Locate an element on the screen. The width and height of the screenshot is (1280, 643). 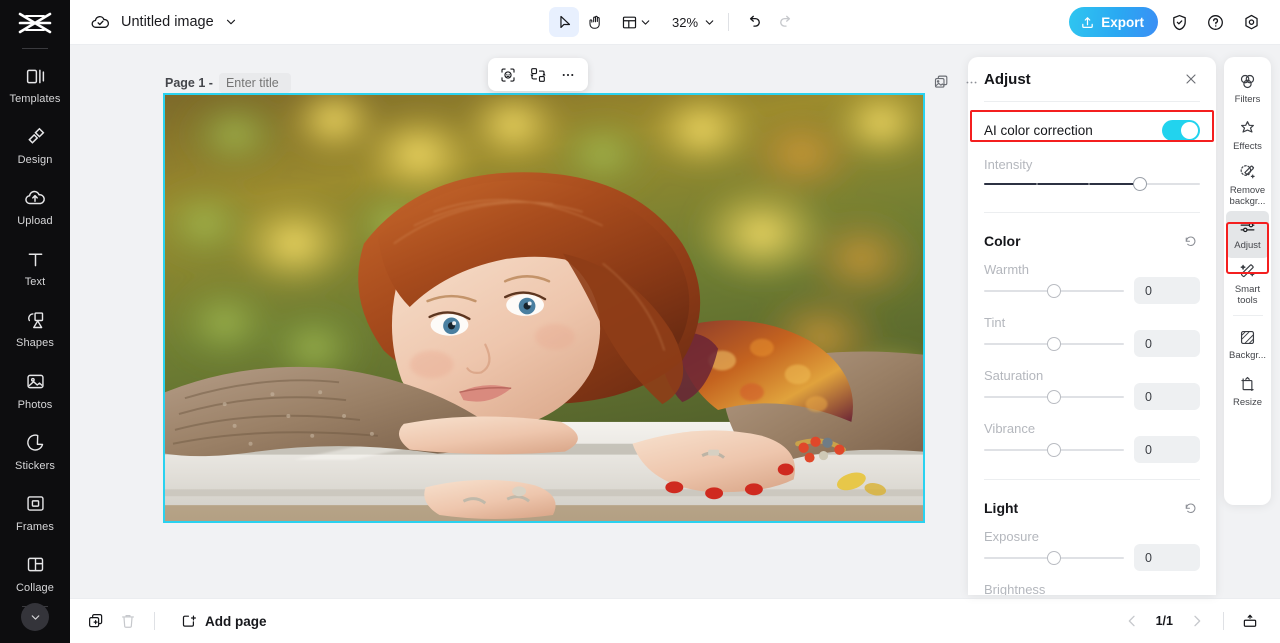
warmth-value: 0 is located at coordinates (1148, 290).